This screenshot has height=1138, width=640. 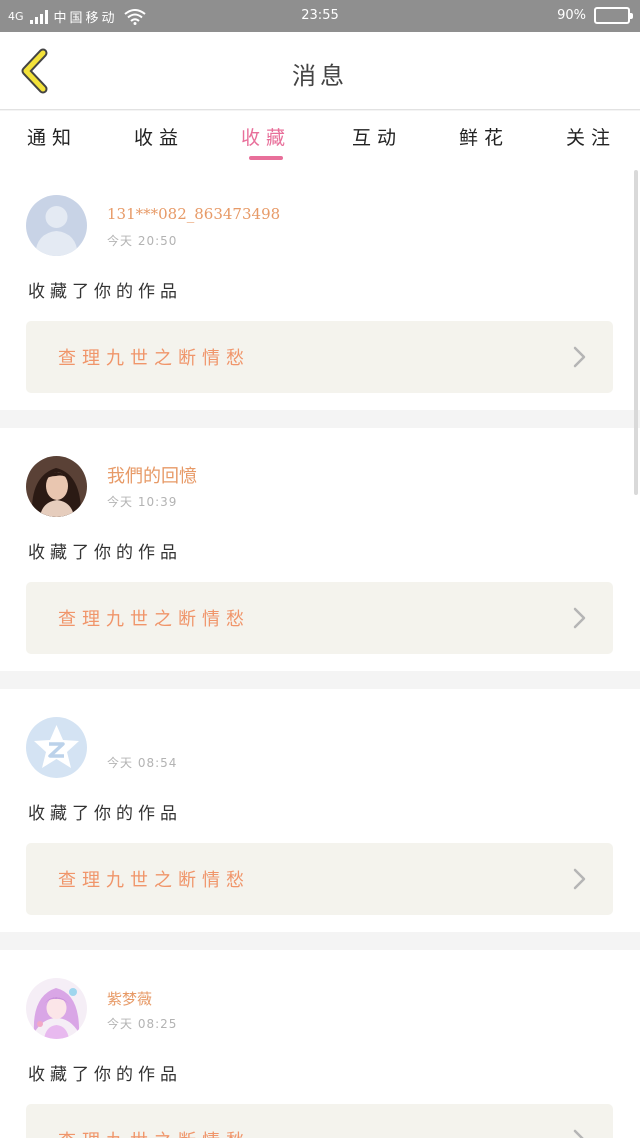 I want to click on timestamp: 今天 08:25, so click(x=142, y=1024).